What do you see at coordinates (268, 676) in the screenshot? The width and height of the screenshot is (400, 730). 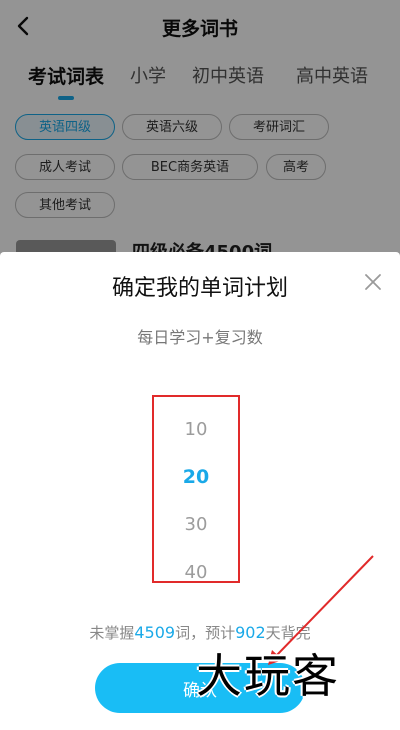 I see `watermark: 大玩客` at bounding box center [268, 676].